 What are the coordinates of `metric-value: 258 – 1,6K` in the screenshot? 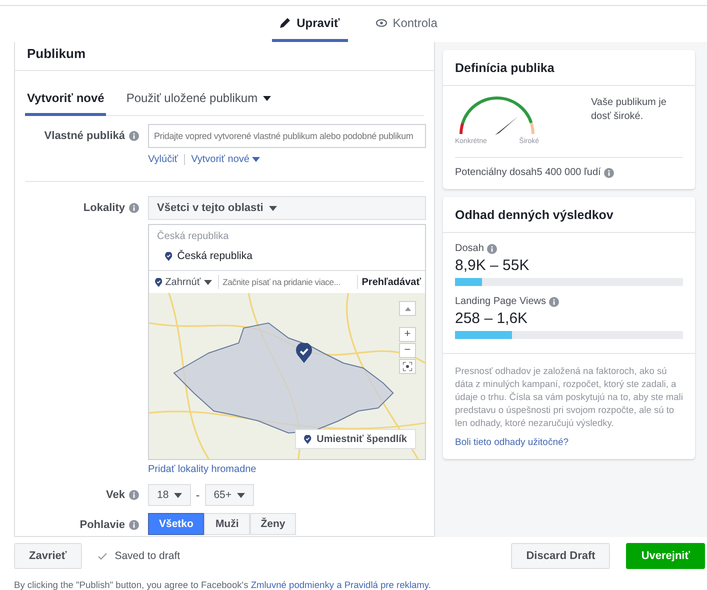 It's located at (492, 318).